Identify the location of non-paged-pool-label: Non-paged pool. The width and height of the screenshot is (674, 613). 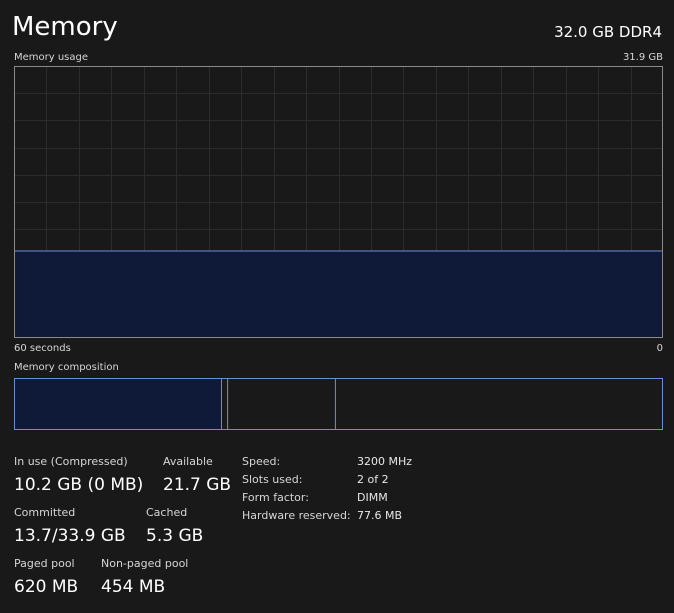
(145, 563).